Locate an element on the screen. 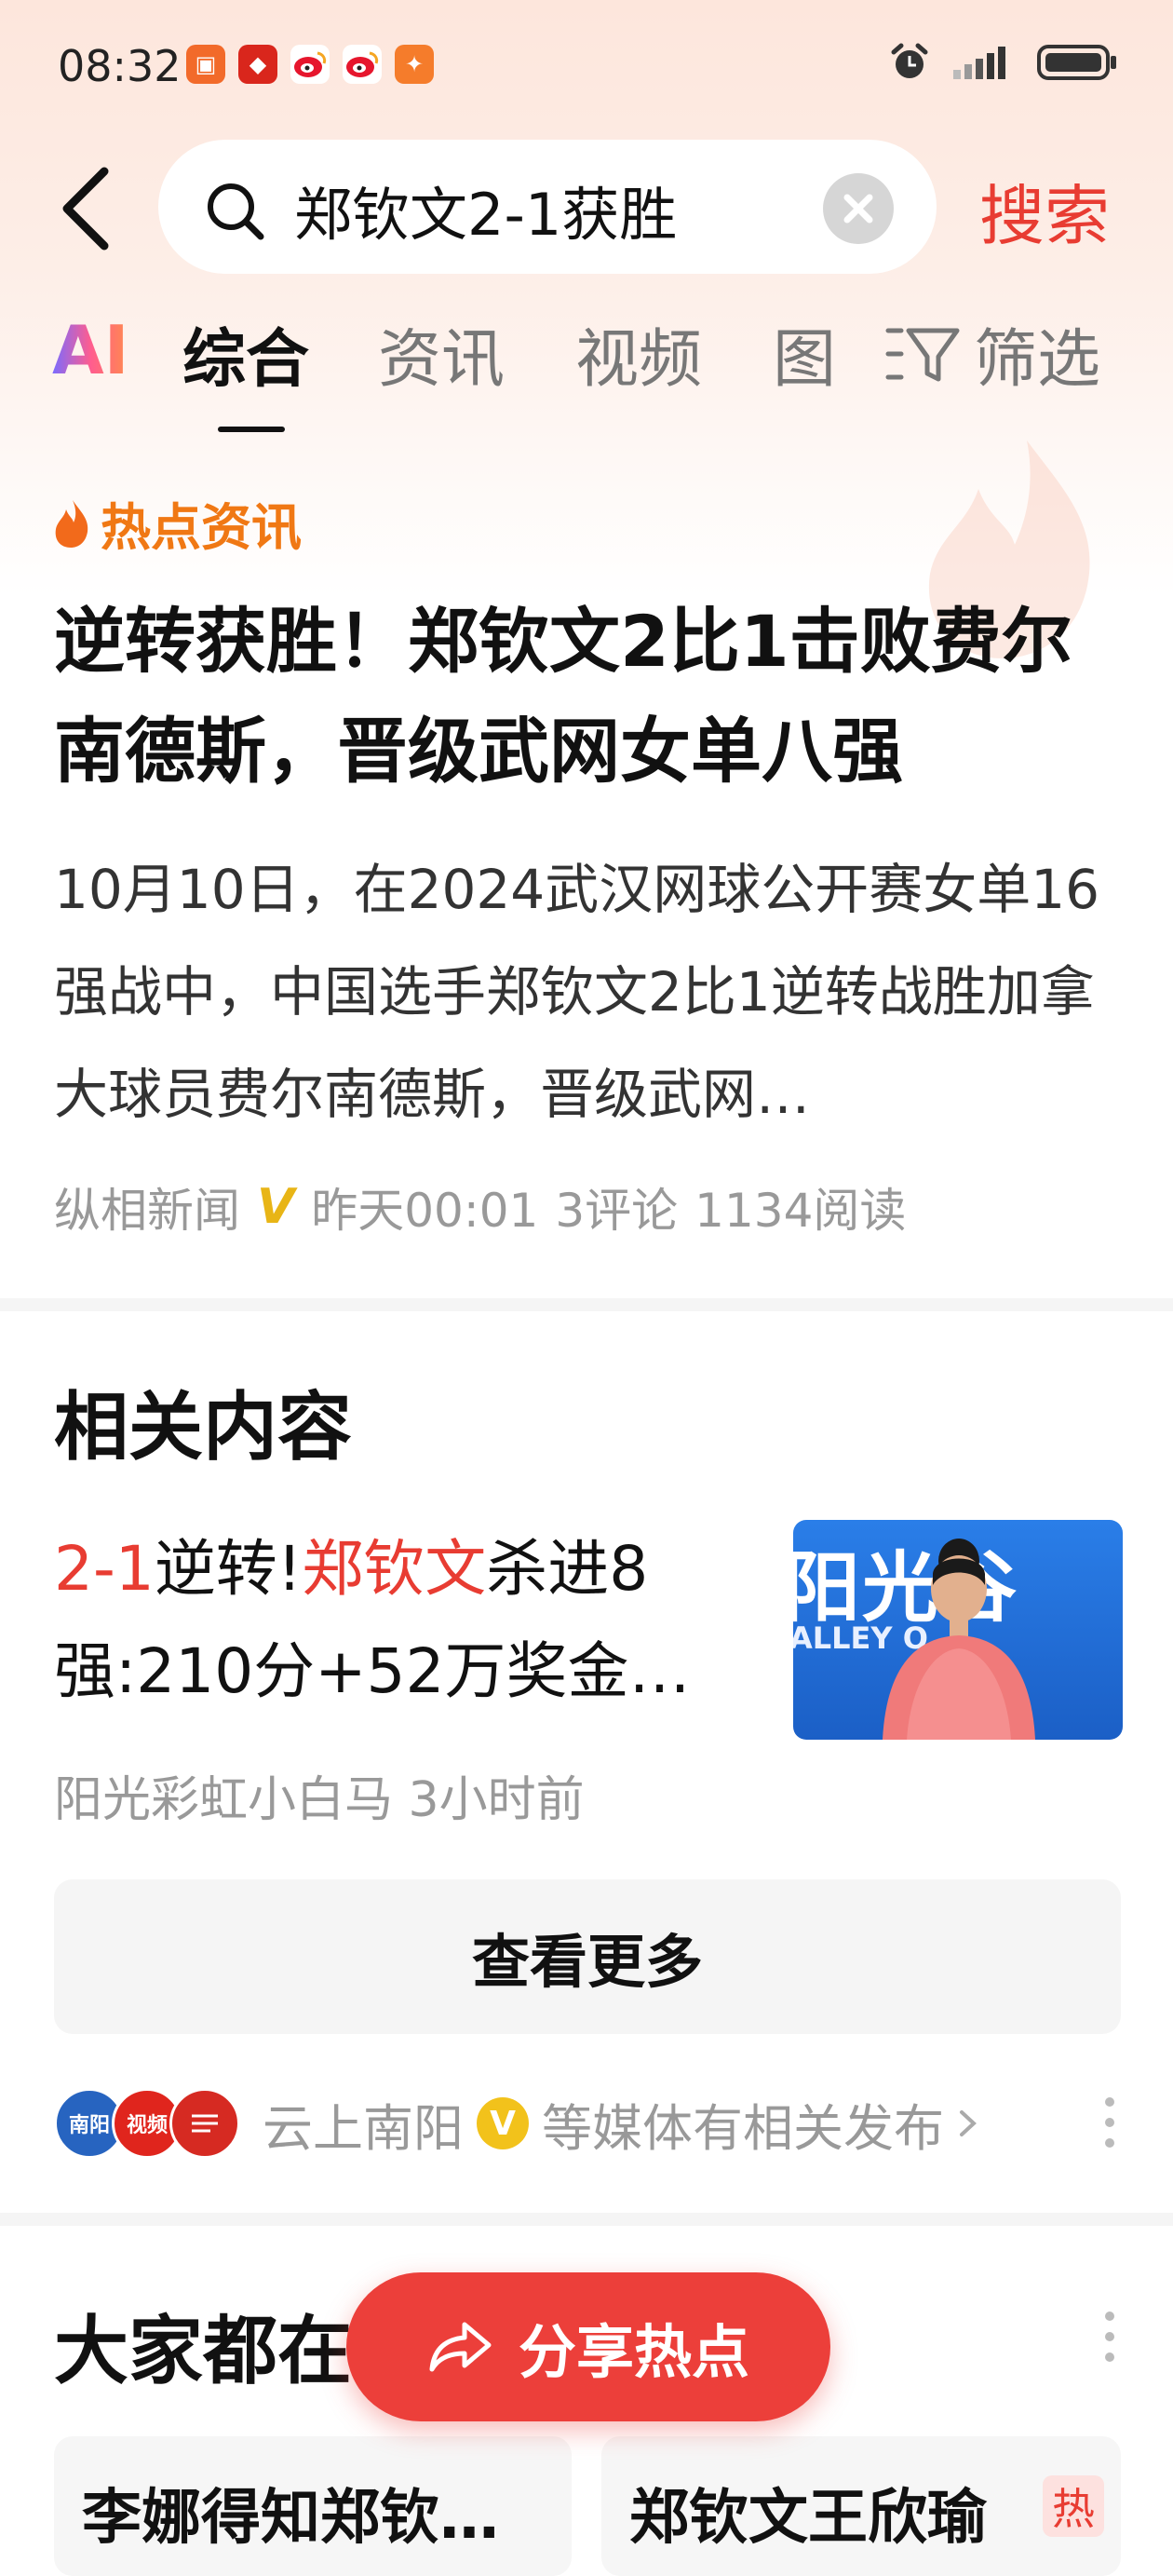 Image resolution: width=1173 pixels, height=2576 pixels. tab-filter: 筛选 is located at coordinates (992, 353).